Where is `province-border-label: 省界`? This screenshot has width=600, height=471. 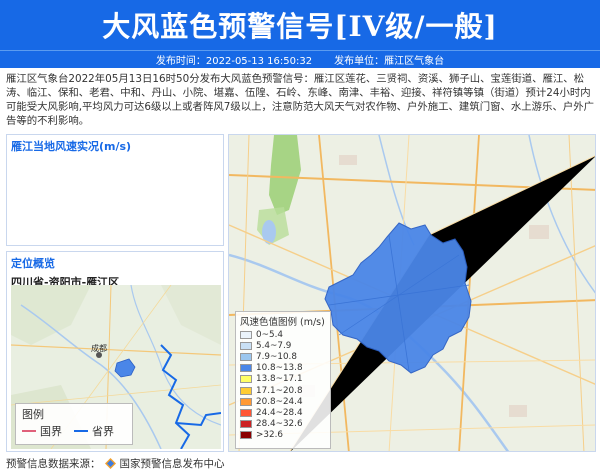
province-border-label: 省界 is located at coordinates (103, 431).